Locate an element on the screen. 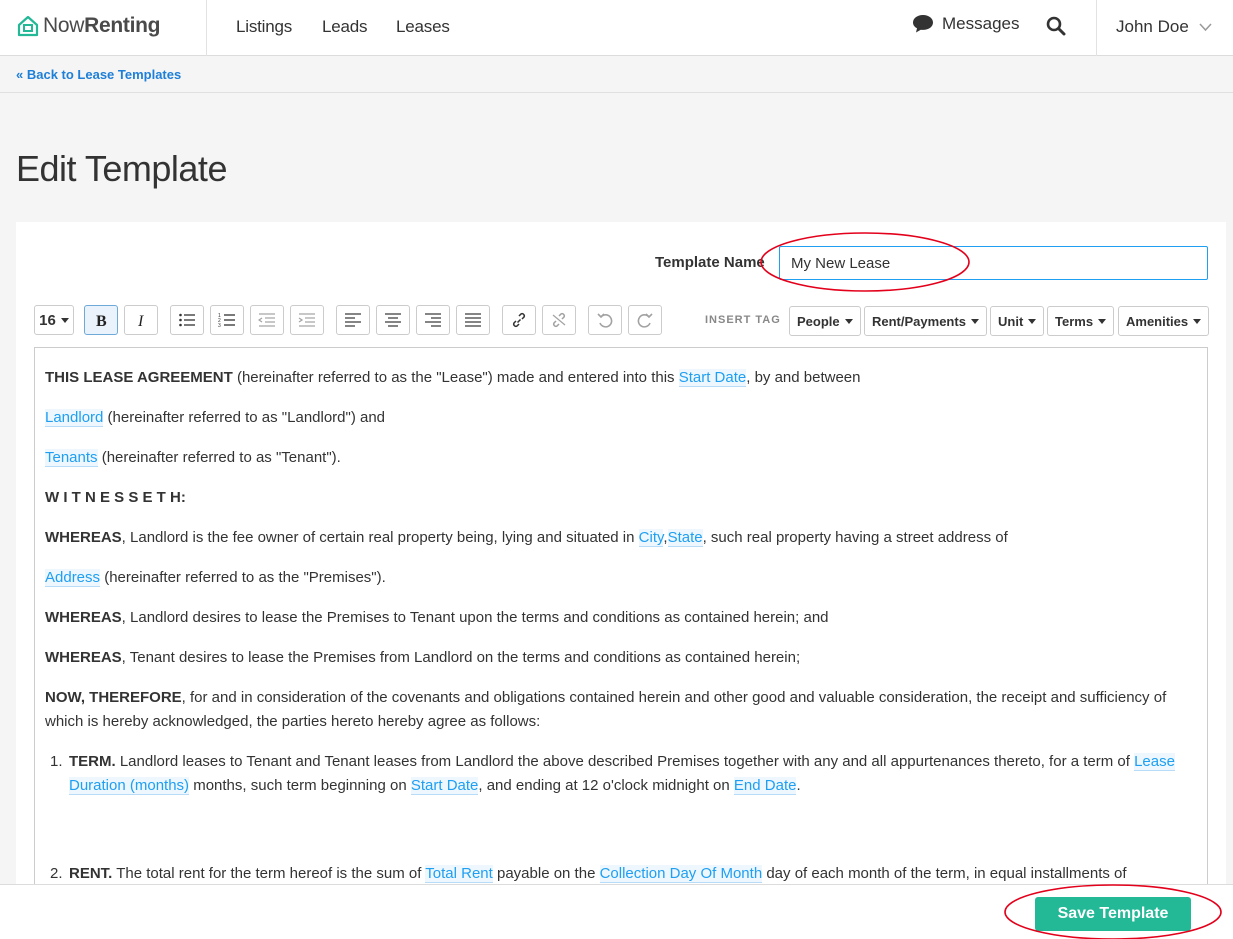 The height and width of the screenshot is (939, 1233). align-right-icon is located at coordinates (433, 320).